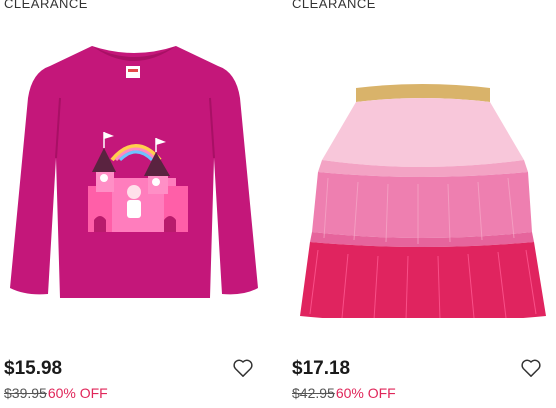 Image resolution: width=556 pixels, height=408 pixels. I want to click on sale-price: $17.18, so click(321, 368).